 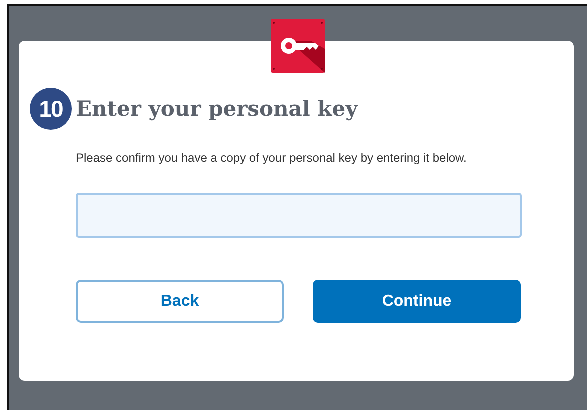 I want to click on personal-key-field, so click(x=299, y=215).